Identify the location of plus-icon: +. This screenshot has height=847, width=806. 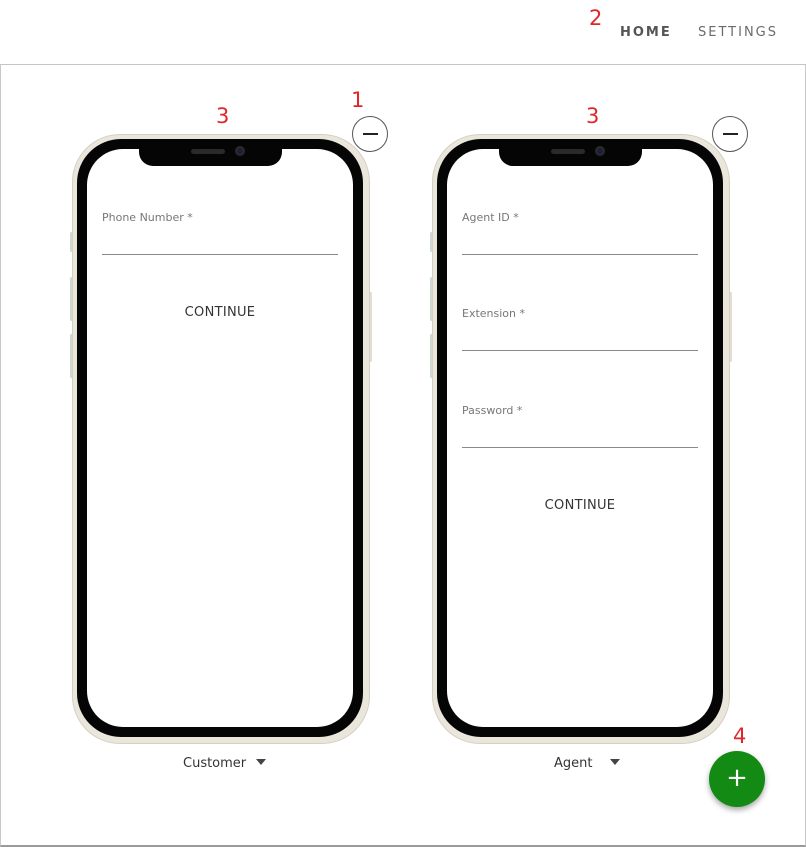
(737, 778).